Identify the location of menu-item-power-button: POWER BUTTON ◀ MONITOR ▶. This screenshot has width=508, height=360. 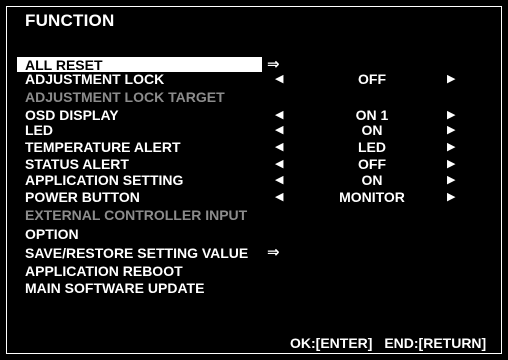
(257, 197).